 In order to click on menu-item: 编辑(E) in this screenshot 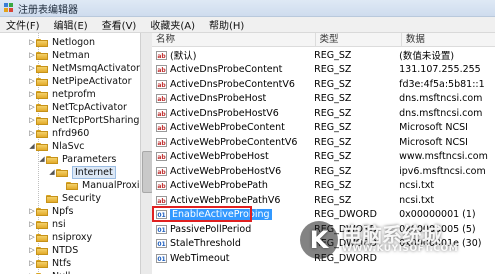, I will do `click(71, 24)`.